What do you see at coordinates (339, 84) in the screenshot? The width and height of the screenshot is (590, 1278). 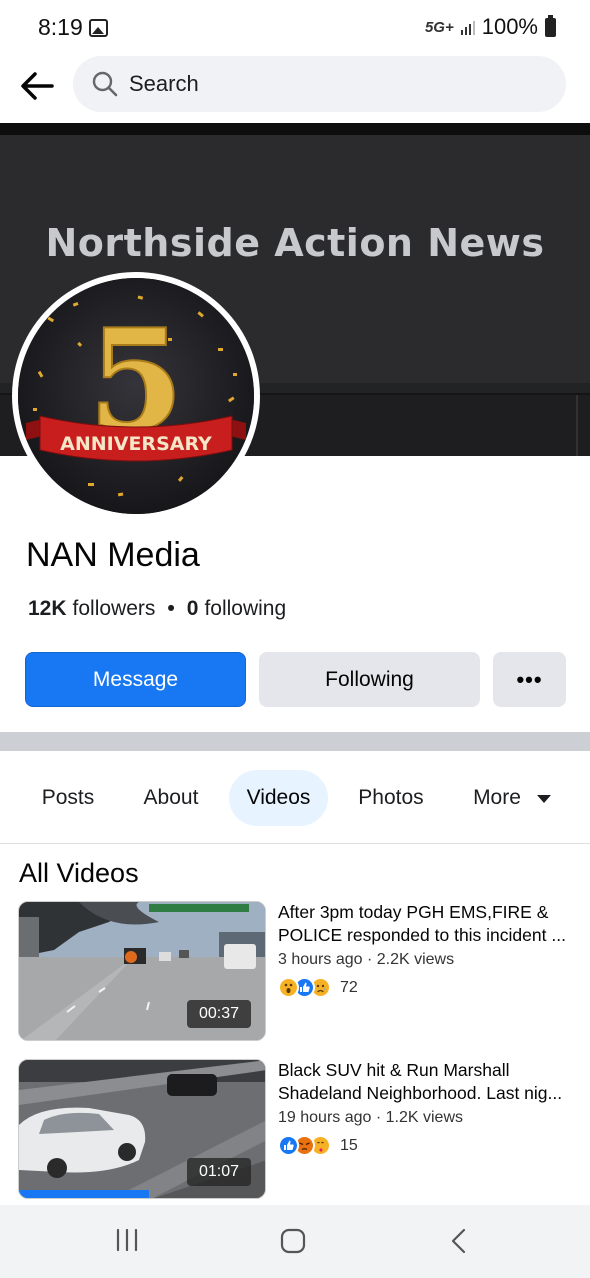 I see `search-input` at bounding box center [339, 84].